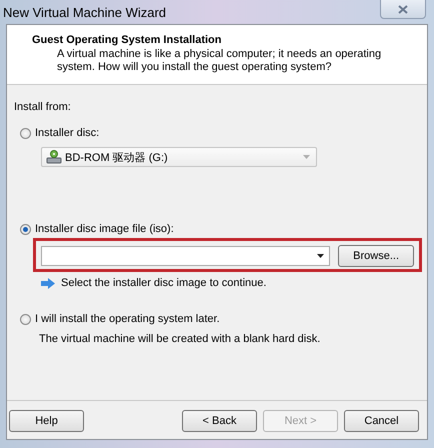  Describe the element at coordinates (219, 61) in the screenshot. I see `header-description: A virtual machine is like a physical computer; it needs an operating system. How will you install the guest operating system?` at that location.